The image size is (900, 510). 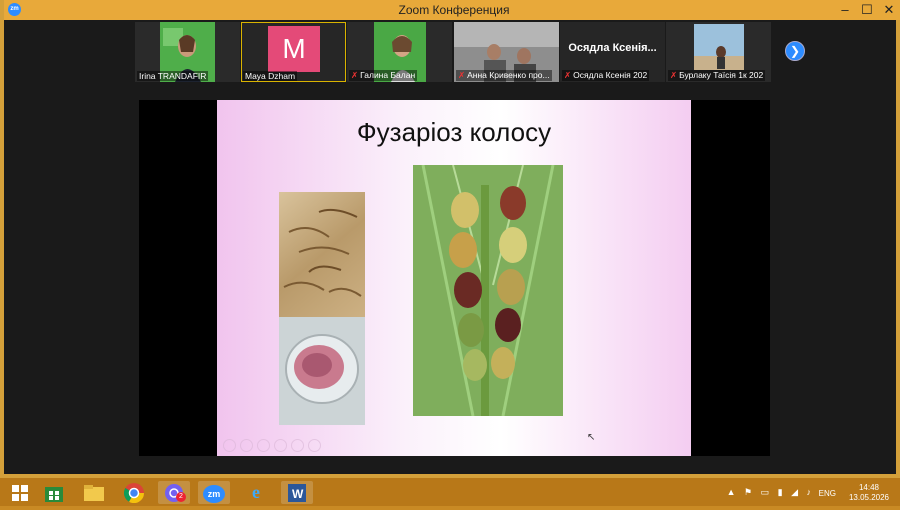 I want to click on clock-date: 13.05.2026, so click(x=869, y=497).